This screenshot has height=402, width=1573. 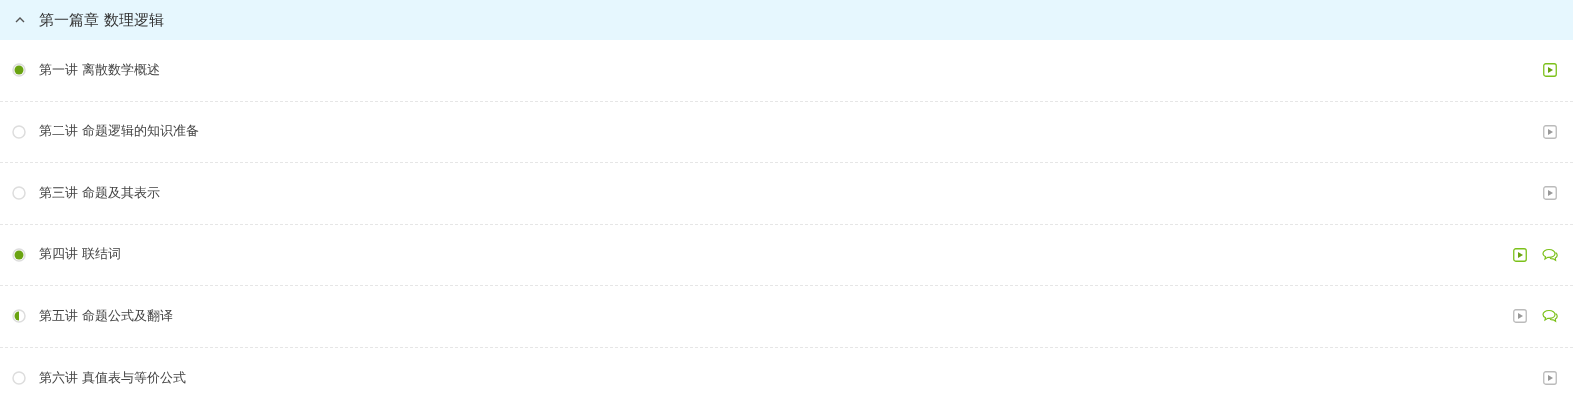 I want to click on lesson-title: 第五讲 命题公式及翻译, so click(x=776, y=316).